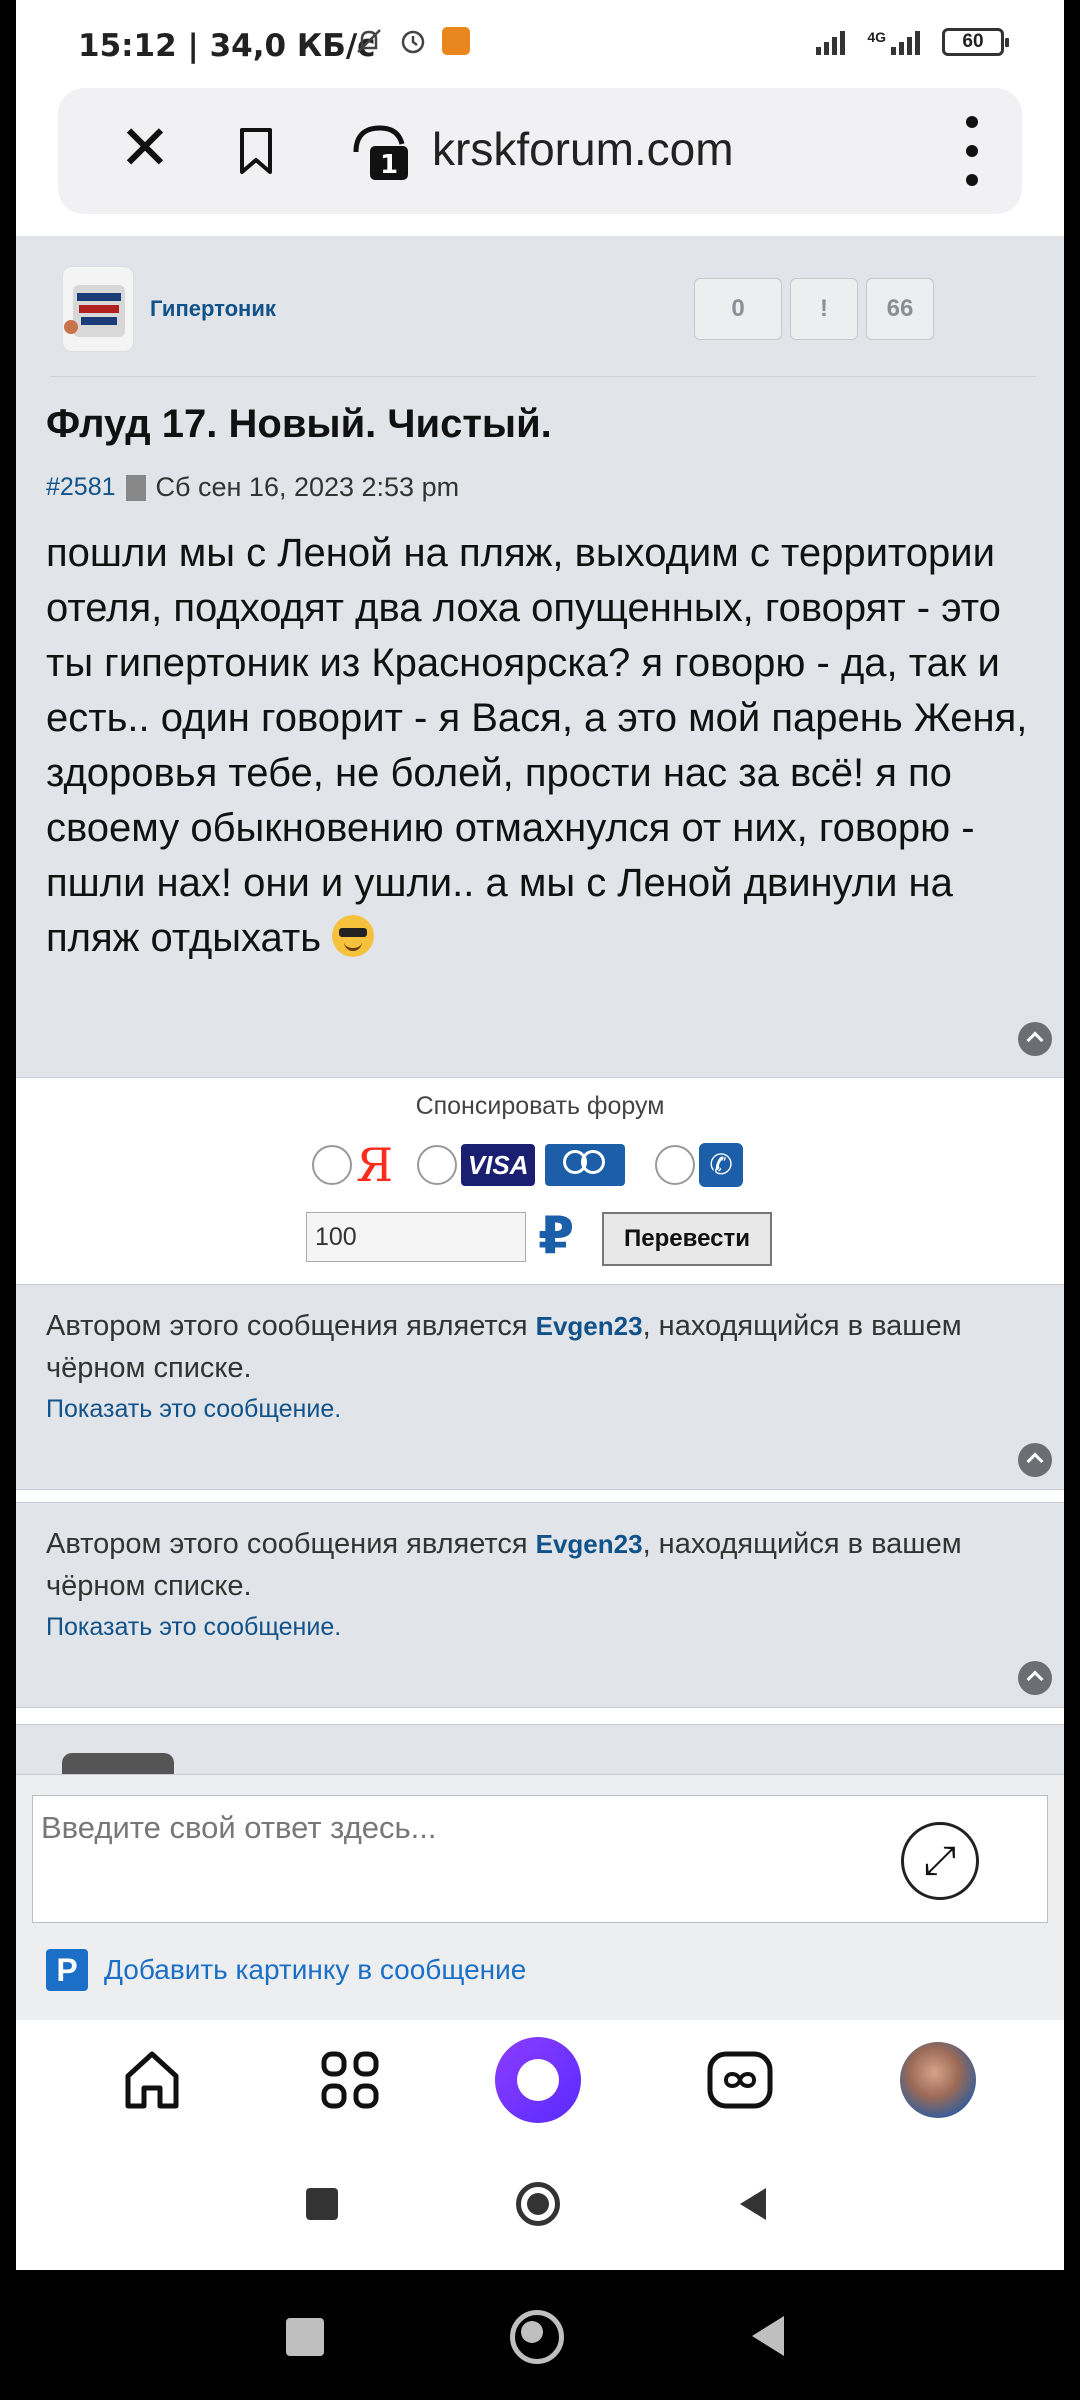 The width and height of the screenshot is (1080, 2400). Describe the element at coordinates (81, 487) in the screenshot. I see `post-number-link: #2581` at that location.